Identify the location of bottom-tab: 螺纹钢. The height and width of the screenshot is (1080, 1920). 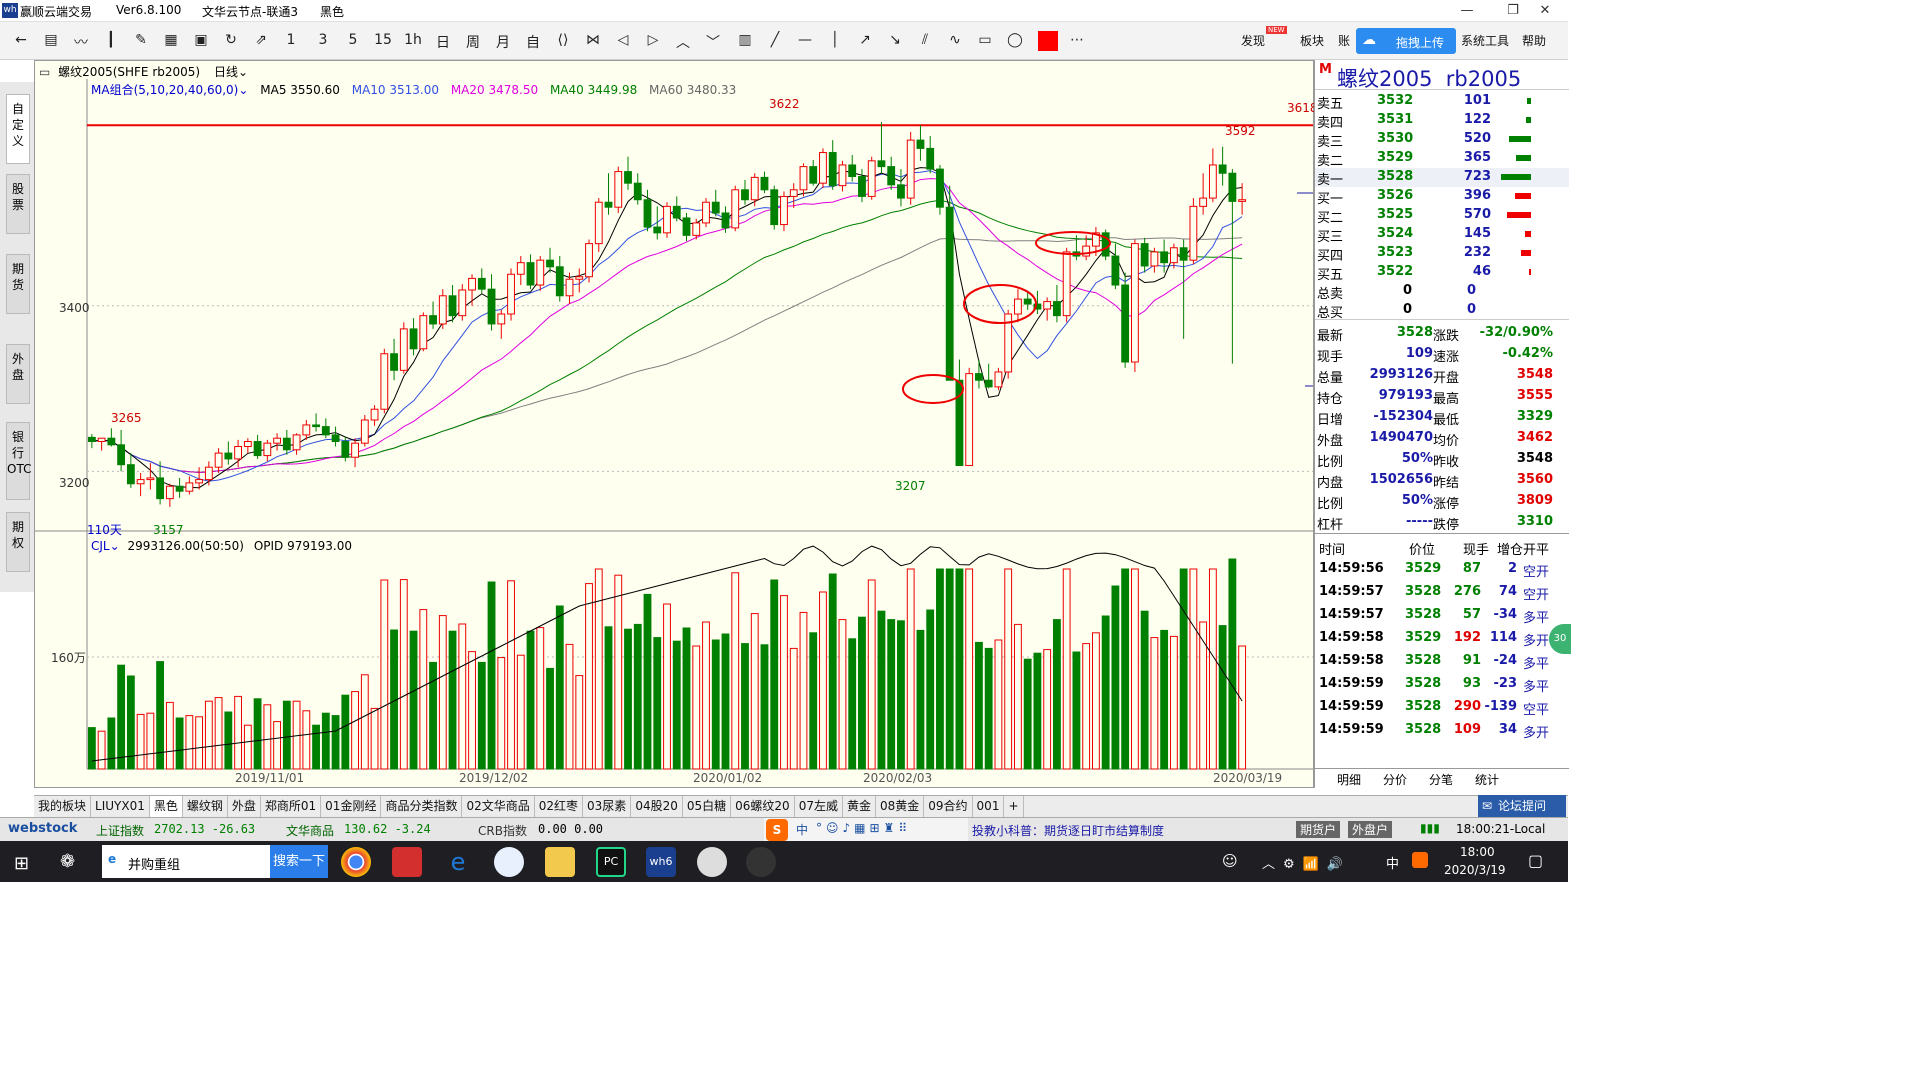
(205, 806).